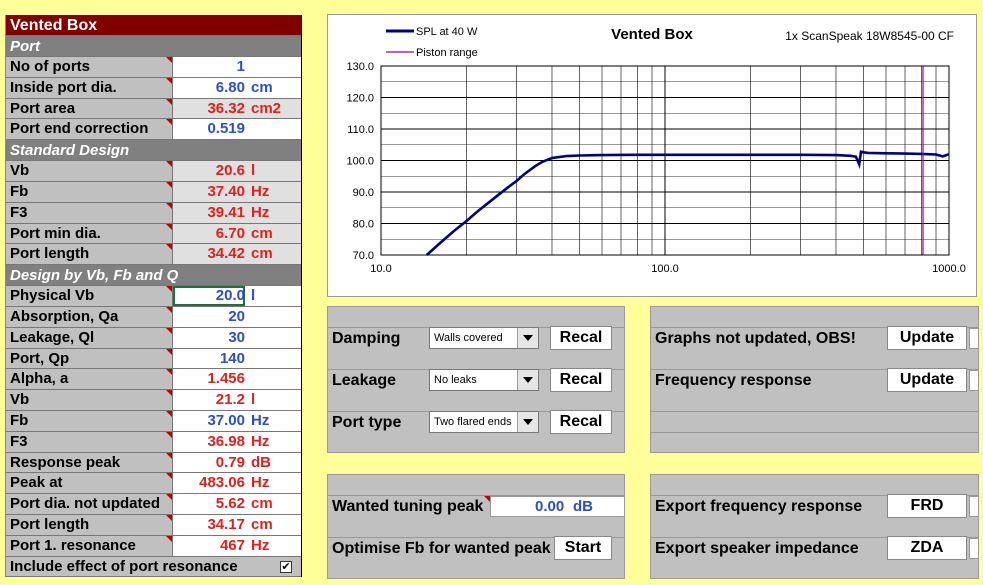 Image resolution: width=983 pixels, height=585 pixels. Describe the element at coordinates (153, 359) in the screenshot. I see `row-port-qp: Port, Qp 140` at that location.